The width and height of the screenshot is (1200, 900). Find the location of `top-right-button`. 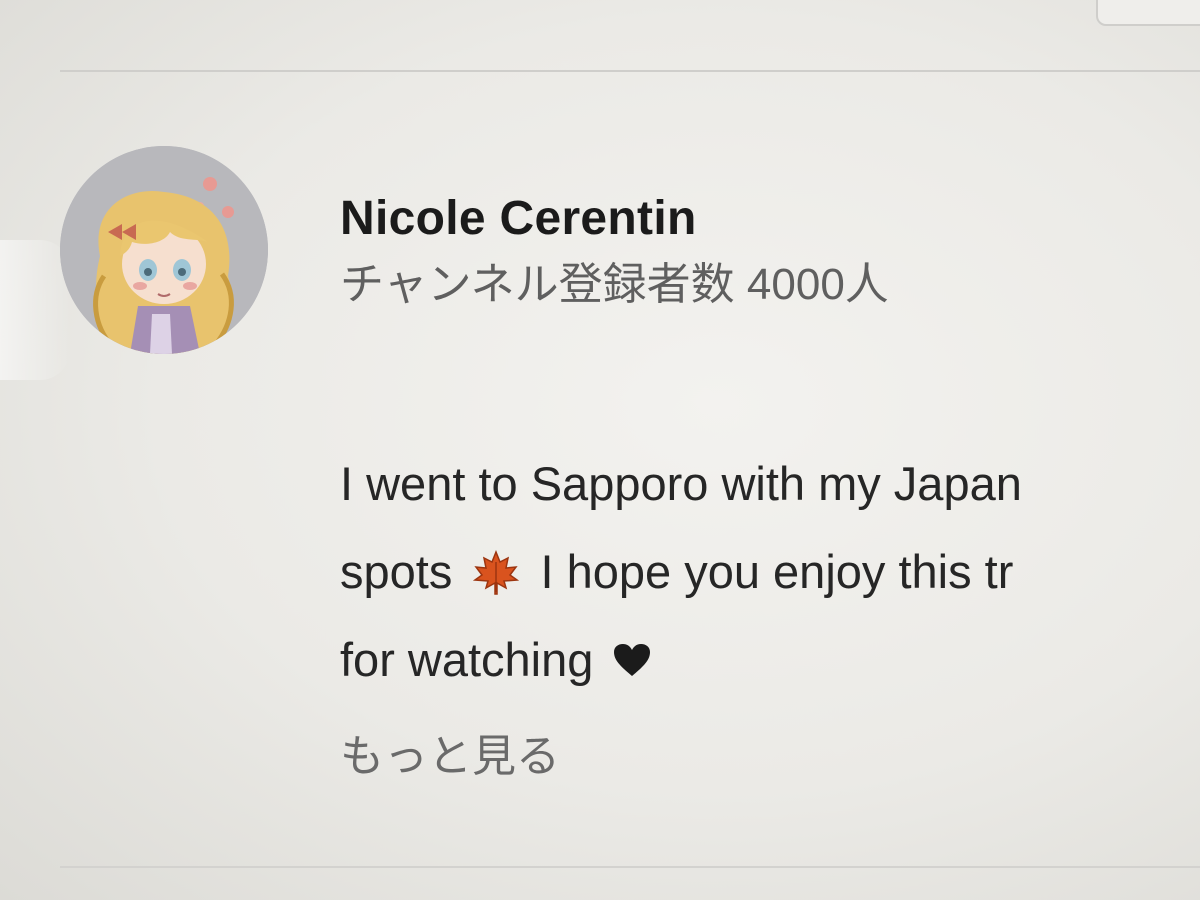

top-right-button is located at coordinates (1148, 13).